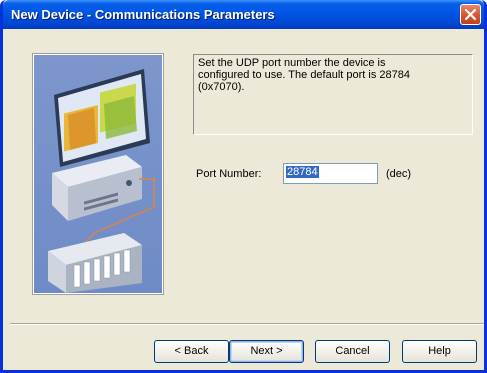  Describe the element at coordinates (229, 174) in the screenshot. I see `port-number-label: Port Number:` at that location.